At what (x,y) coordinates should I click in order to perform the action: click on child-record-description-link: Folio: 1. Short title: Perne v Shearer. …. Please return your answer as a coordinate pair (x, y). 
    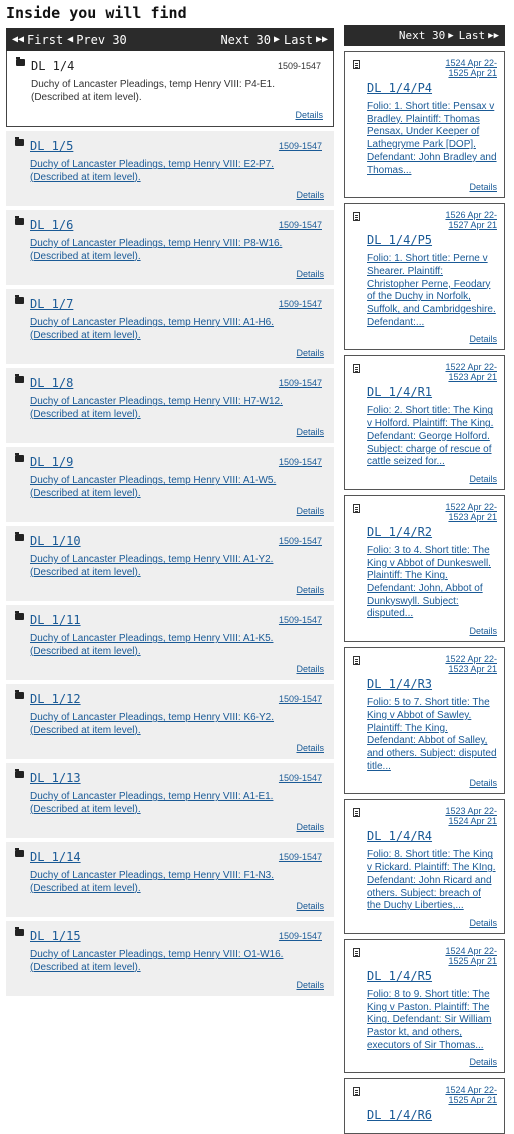
    Looking at the image, I should click on (432, 291).